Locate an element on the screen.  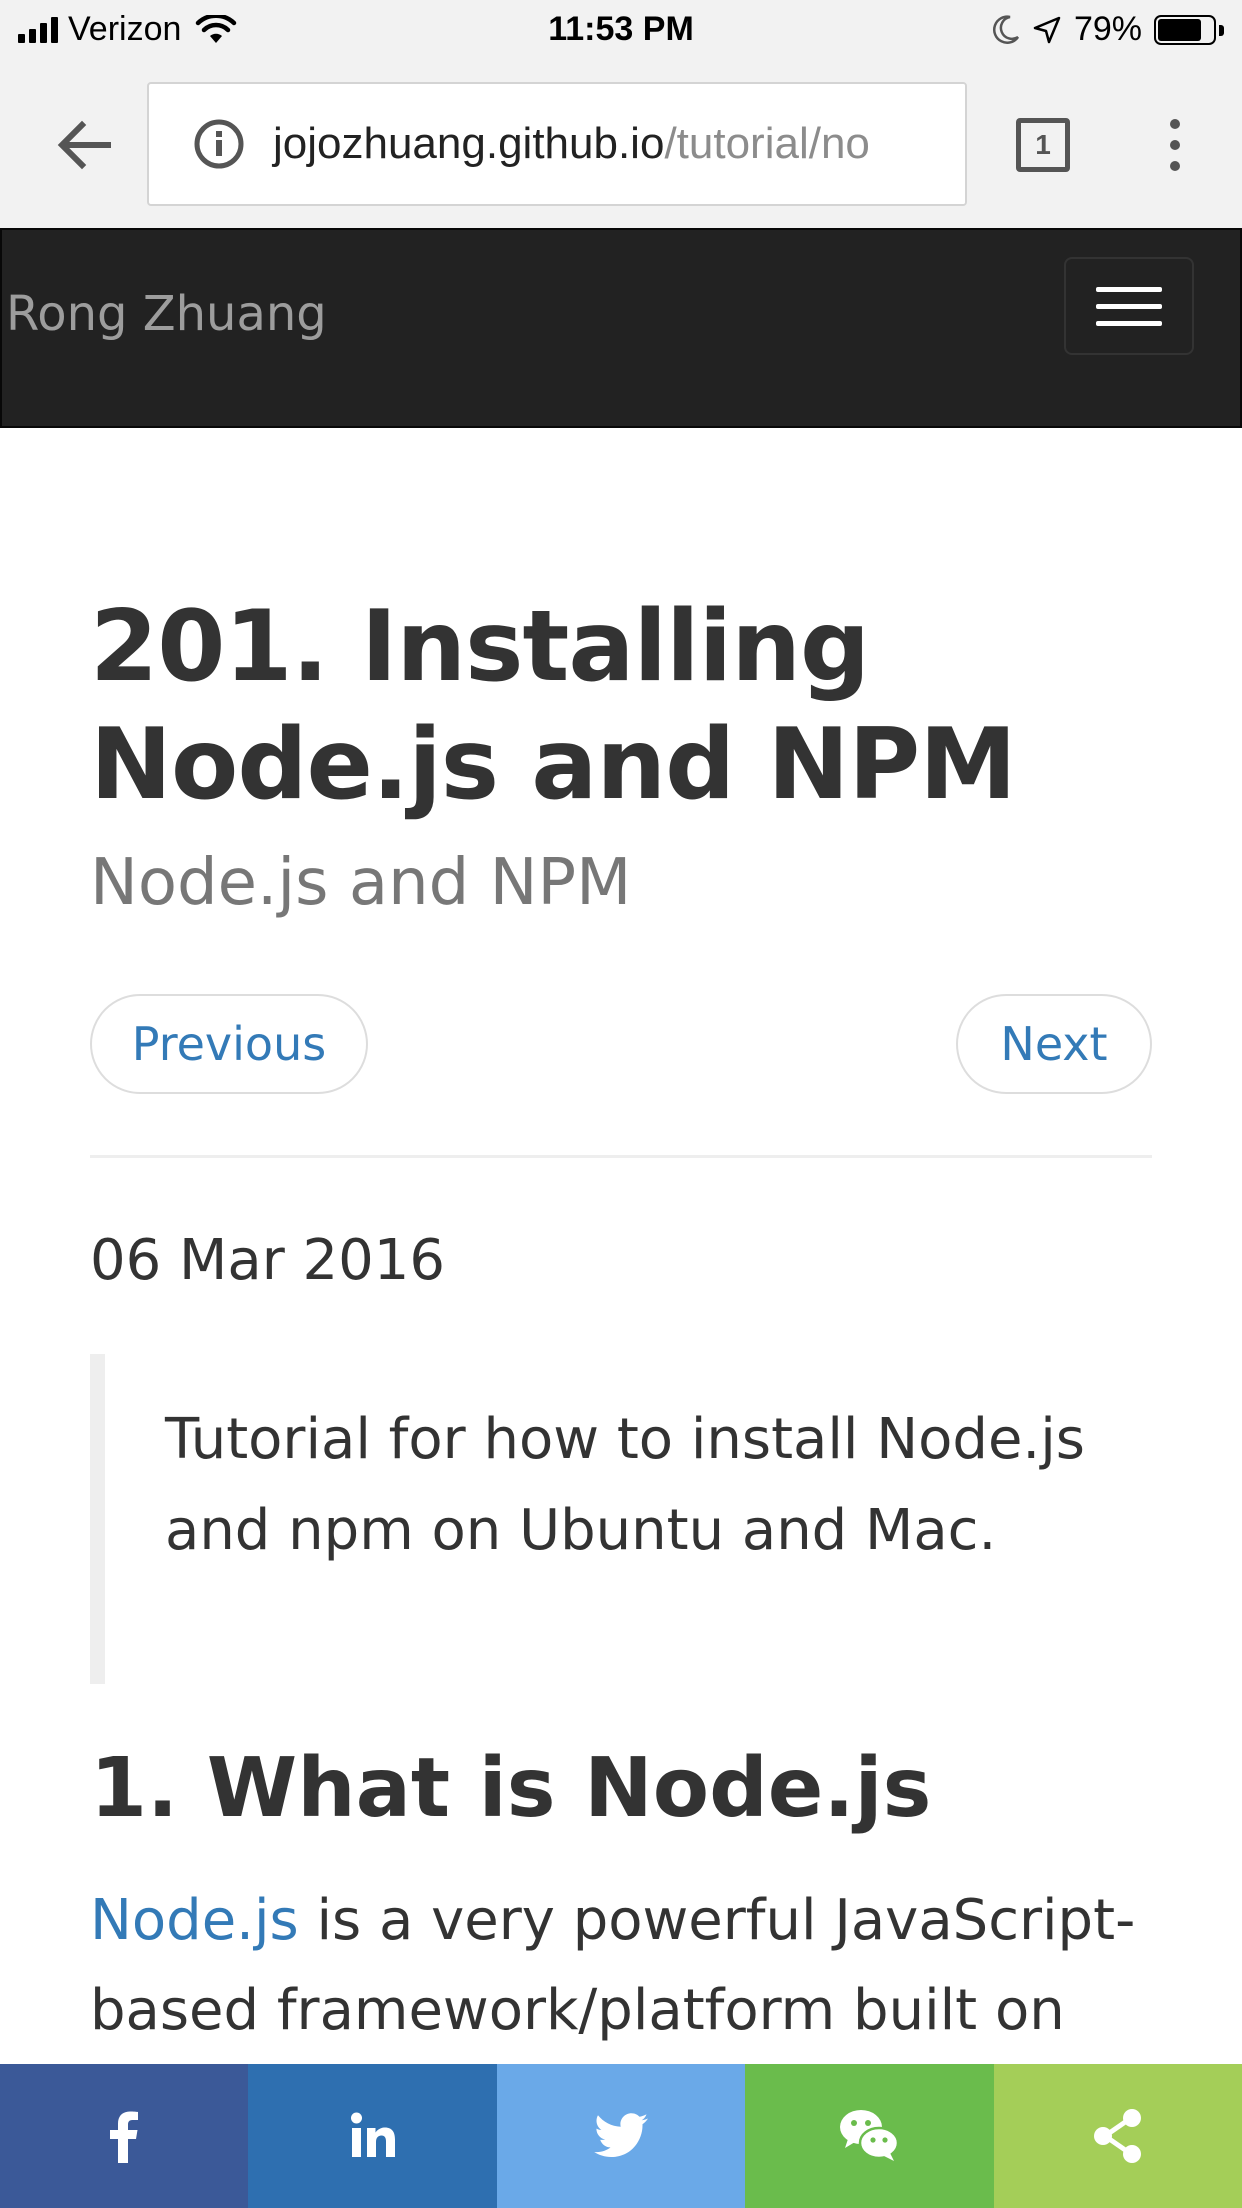
url-host: jojozhuang.github.io is located at coordinates (469, 143).